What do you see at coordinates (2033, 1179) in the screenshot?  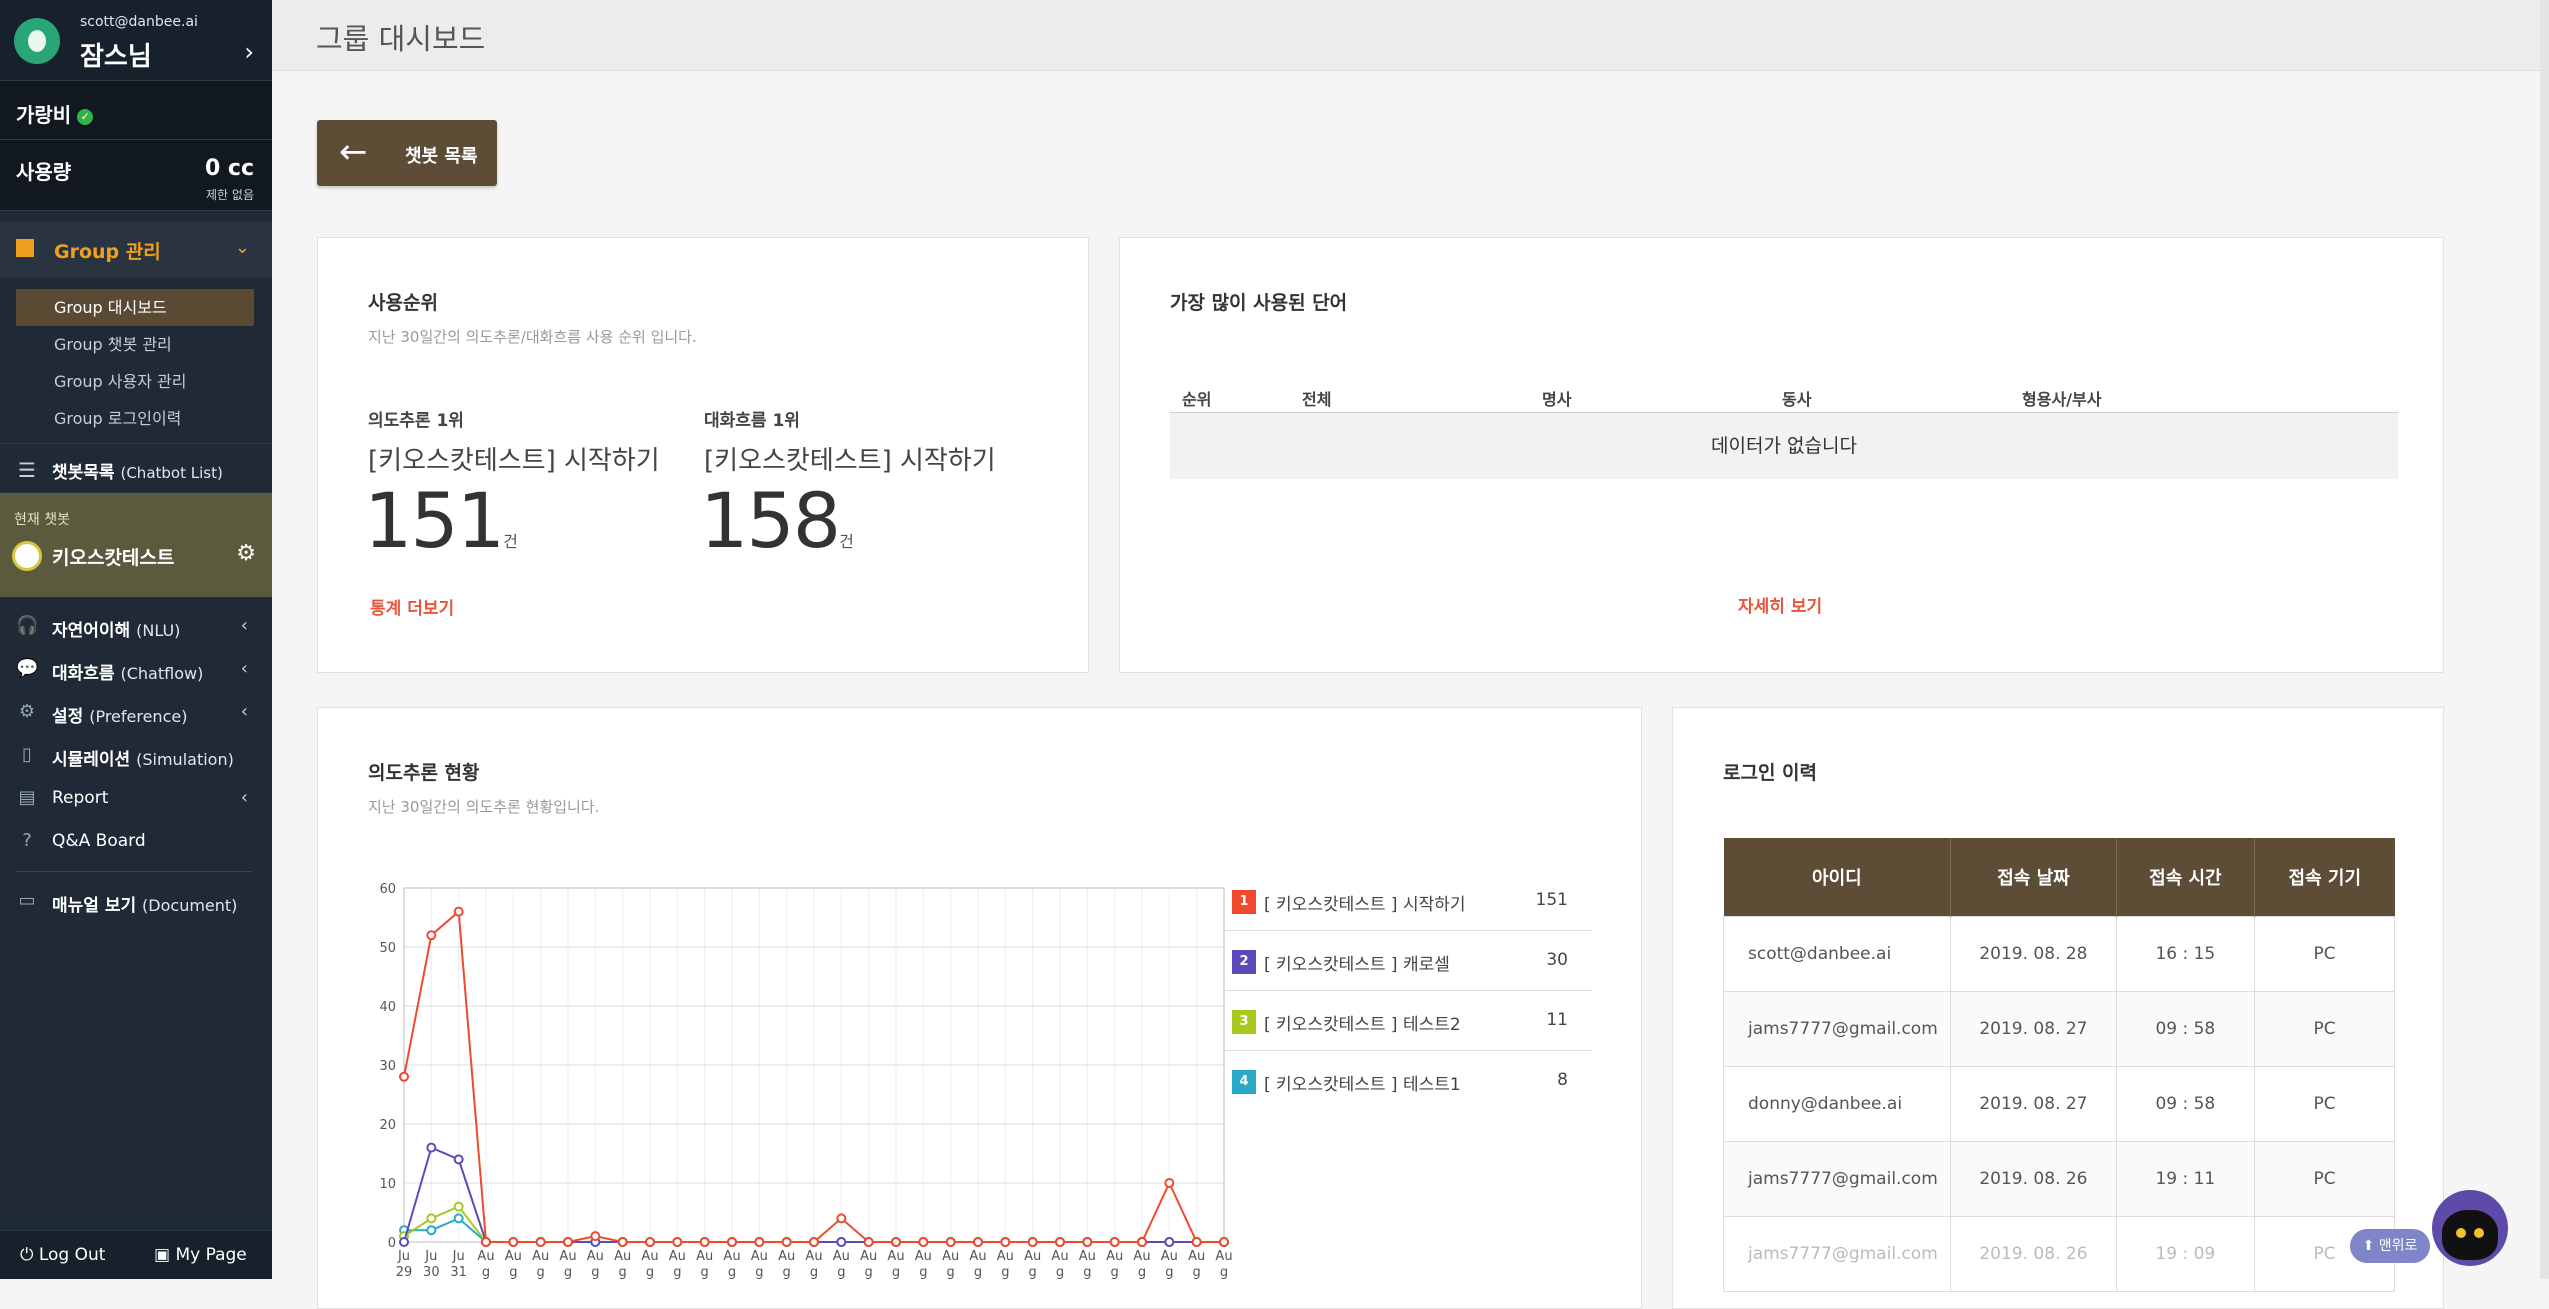 I see `cell-date: 2019. 08. 26` at bounding box center [2033, 1179].